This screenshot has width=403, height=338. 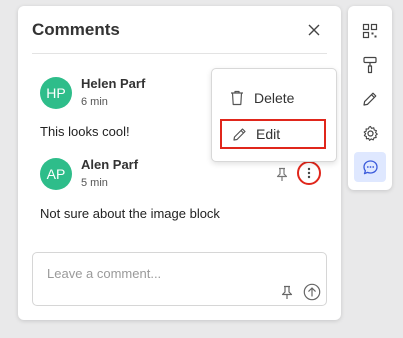 I want to click on menu-item-delete: Delete, so click(x=273, y=98).